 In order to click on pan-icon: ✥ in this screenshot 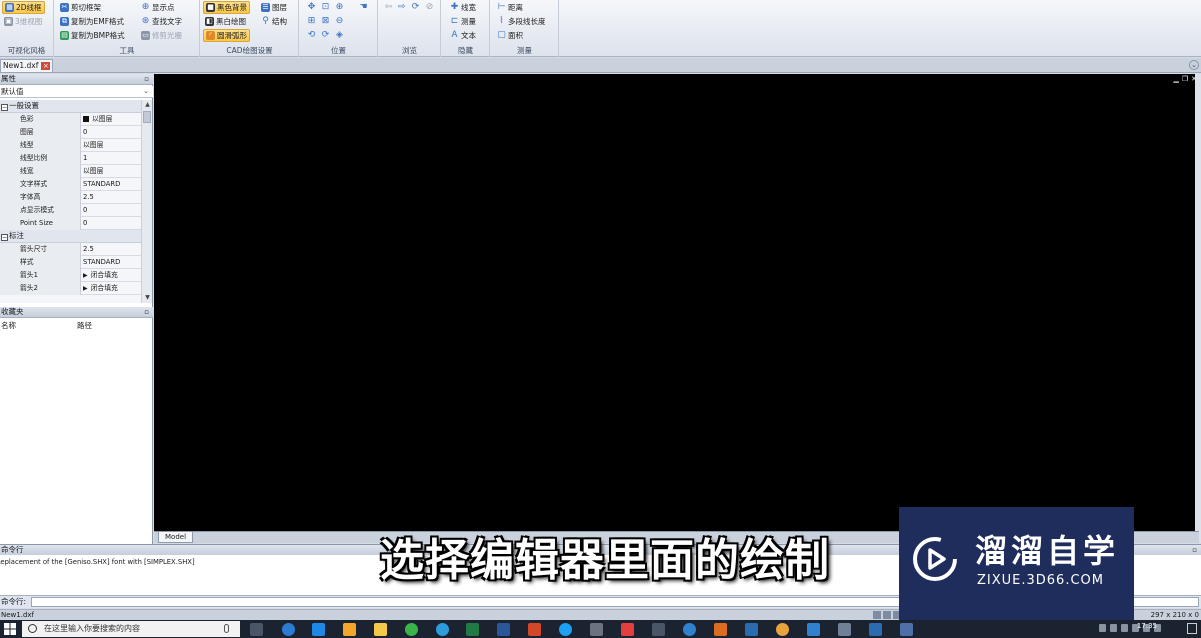, I will do `click(311, 7)`.